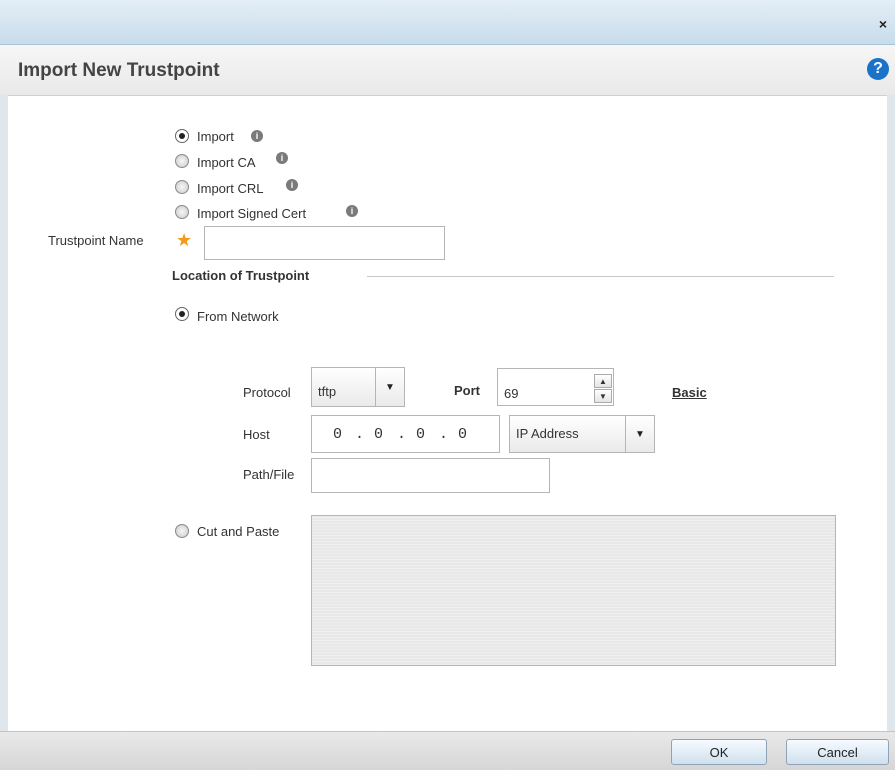  Describe the element at coordinates (327, 391) in the screenshot. I see `protocol-value: tftp` at that location.